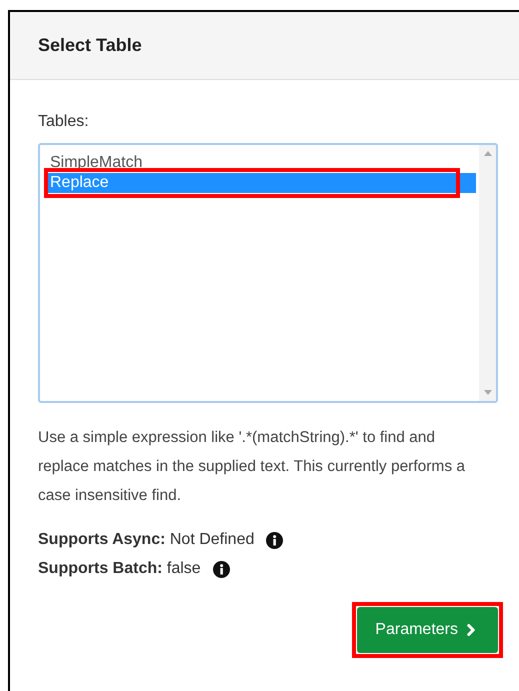  I want to click on table-option: SimpleMatch, so click(262, 163).